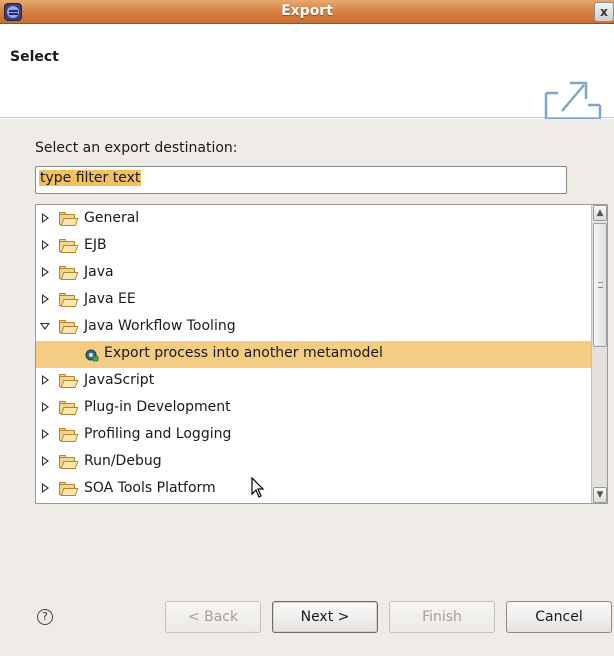 The width and height of the screenshot is (614, 656). I want to click on tree-item-label: Export process into another metamodel, so click(243, 353).